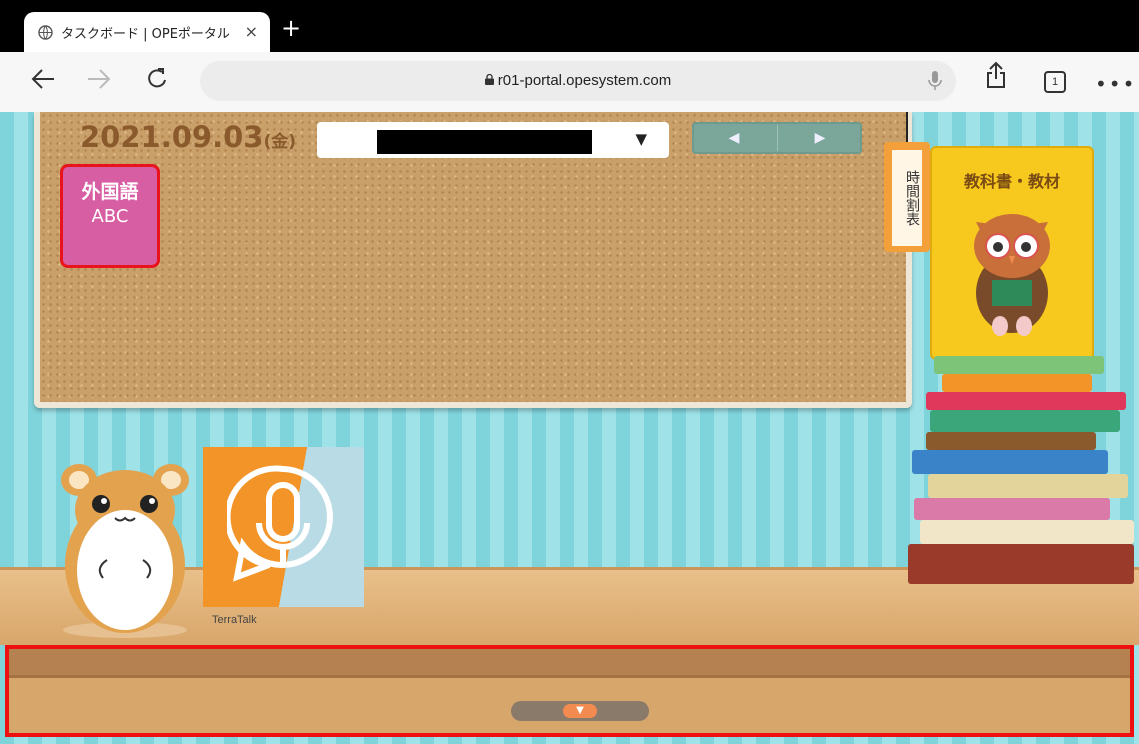 This screenshot has width=1139, height=744. What do you see at coordinates (43, 82) in the screenshot?
I see `back-arrow-icon` at bounding box center [43, 82].